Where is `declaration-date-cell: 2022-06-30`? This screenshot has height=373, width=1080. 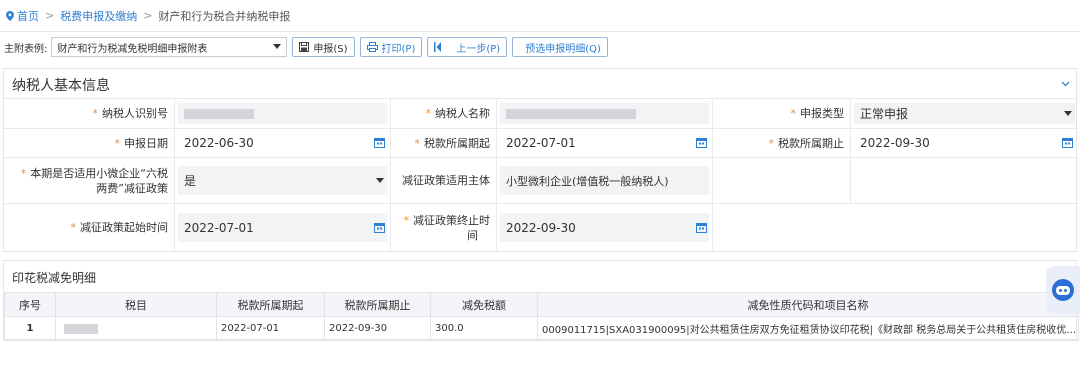
declaration-date-cell: 2022-06-30 is located at coordinates (283, 143).